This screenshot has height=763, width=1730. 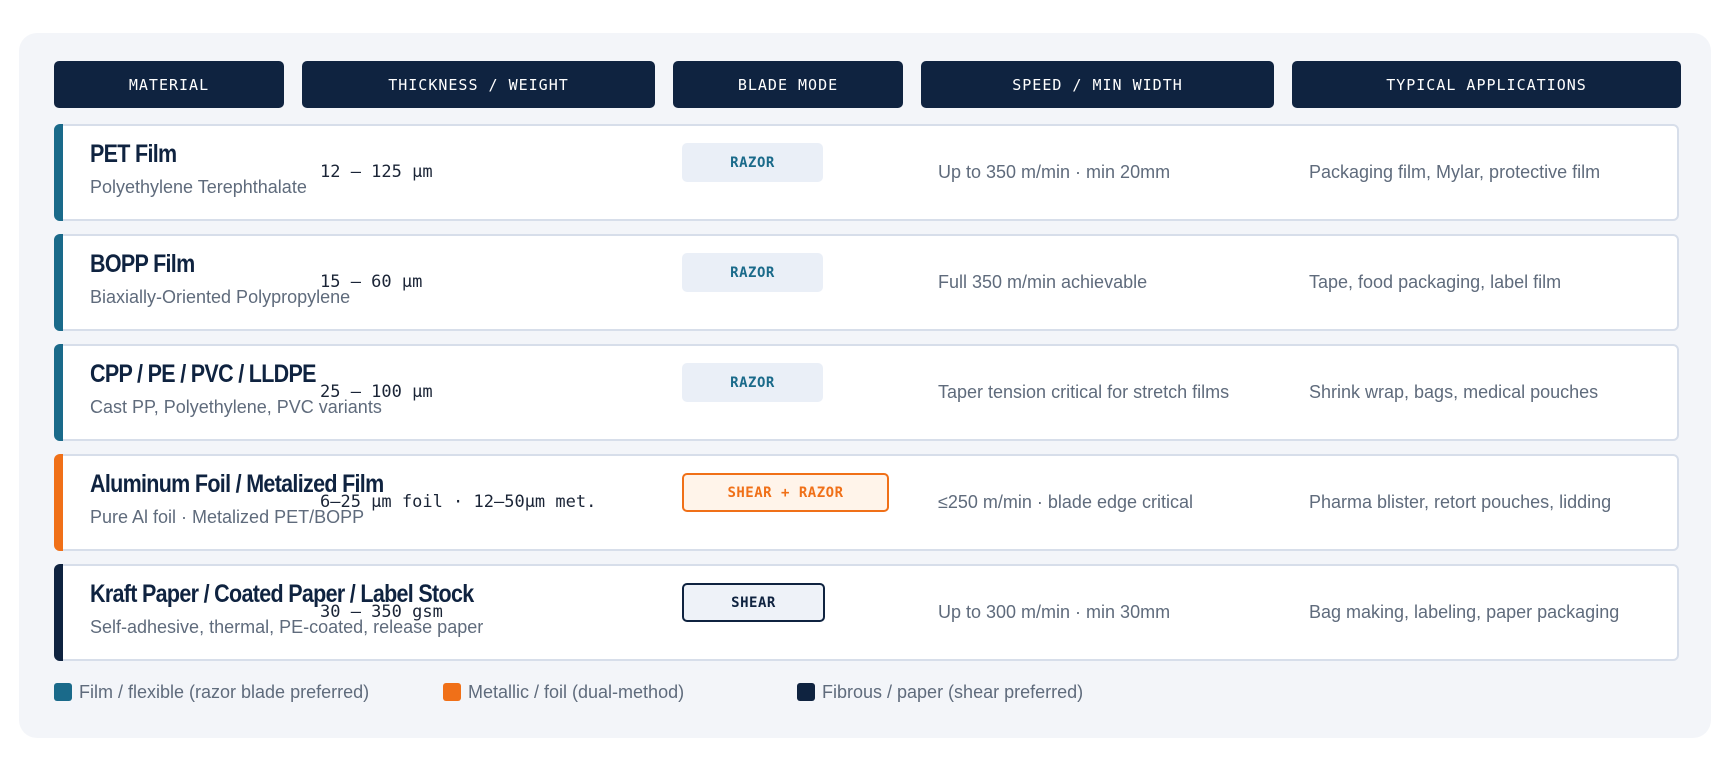 What do you see at coordinates (788, 84) in the screenshot?
I see `header-blade-mode: BLADE MODE` at bounding box center [788, 84].